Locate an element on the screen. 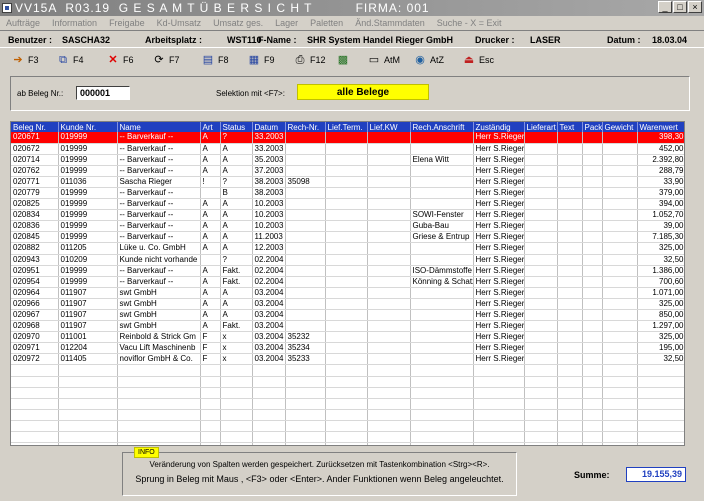  f7-label: F7 is located at coordinates (174, 60).